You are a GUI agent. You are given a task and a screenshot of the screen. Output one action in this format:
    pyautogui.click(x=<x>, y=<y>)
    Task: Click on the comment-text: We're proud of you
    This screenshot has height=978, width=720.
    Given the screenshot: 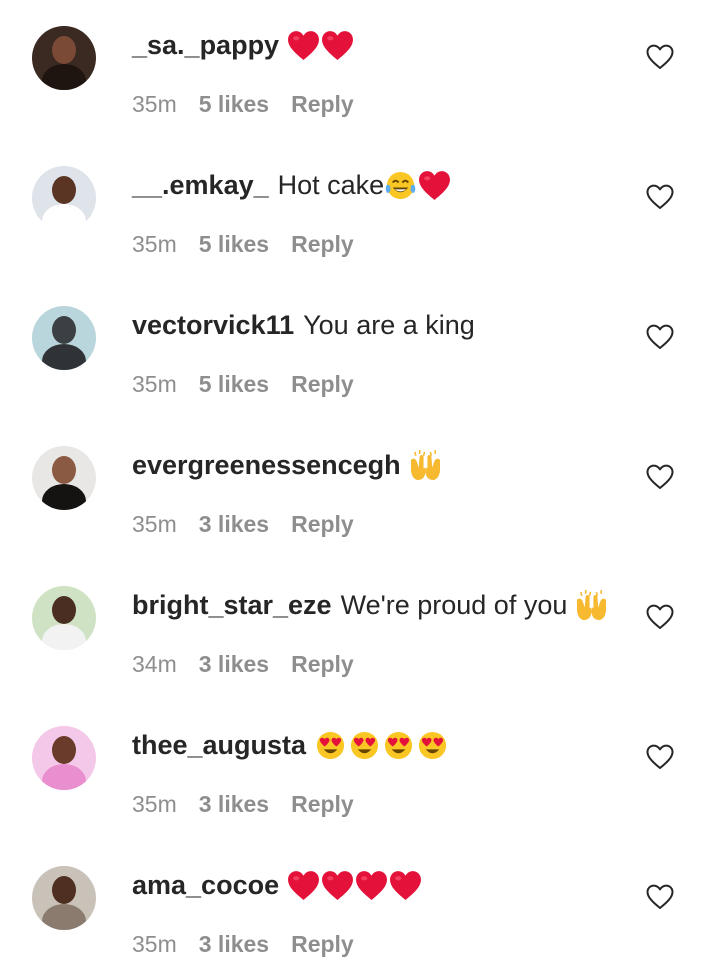 What is the action you would take?
    pyautogui.click(x=454, y=605)
    